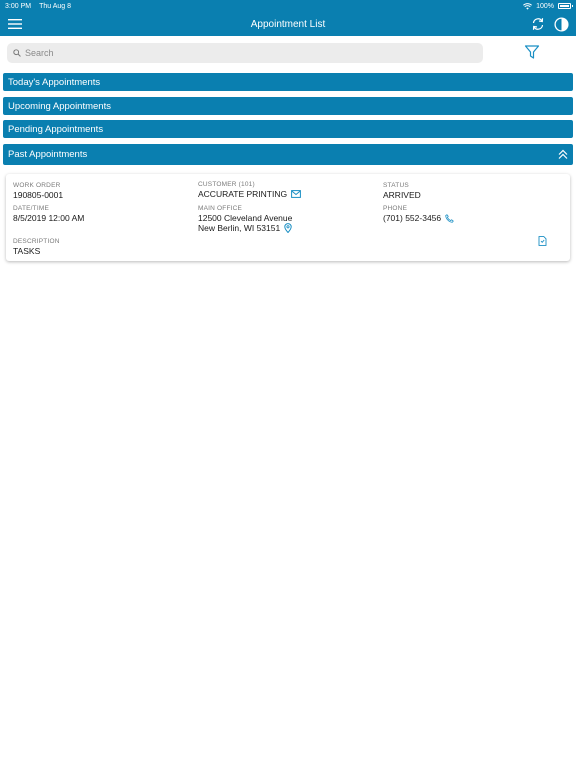 The width and height of the screenshot is (576, 768). I want to click on status-bar: 3:00 PM Thu Aug 8 100%, so click(288, 6).